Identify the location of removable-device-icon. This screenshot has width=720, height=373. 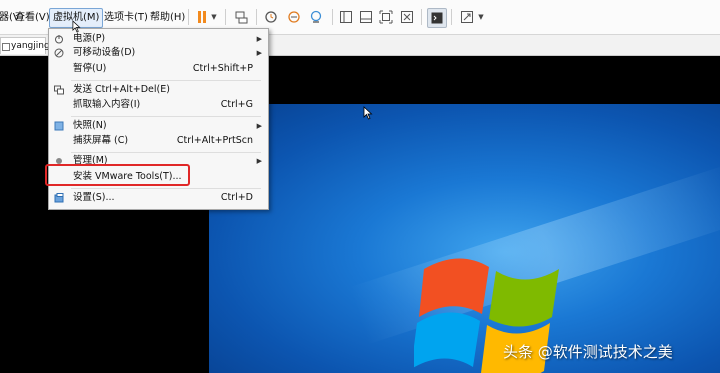
(59, 53).